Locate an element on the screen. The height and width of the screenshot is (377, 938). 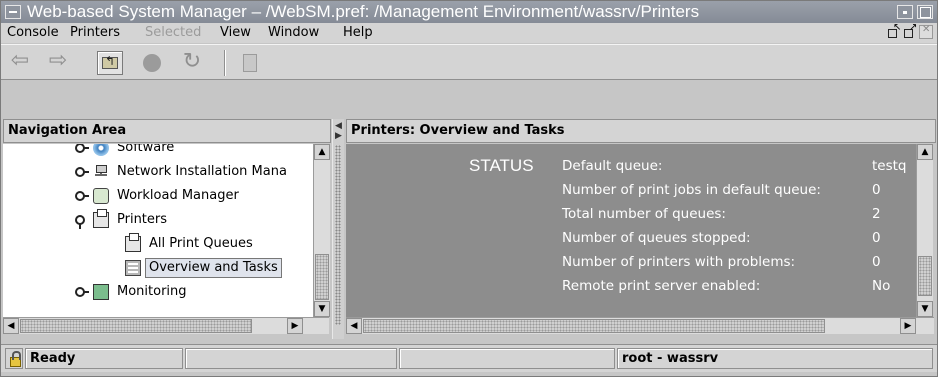
refresh-icon: ↻ is located at coordinates (192, 61).